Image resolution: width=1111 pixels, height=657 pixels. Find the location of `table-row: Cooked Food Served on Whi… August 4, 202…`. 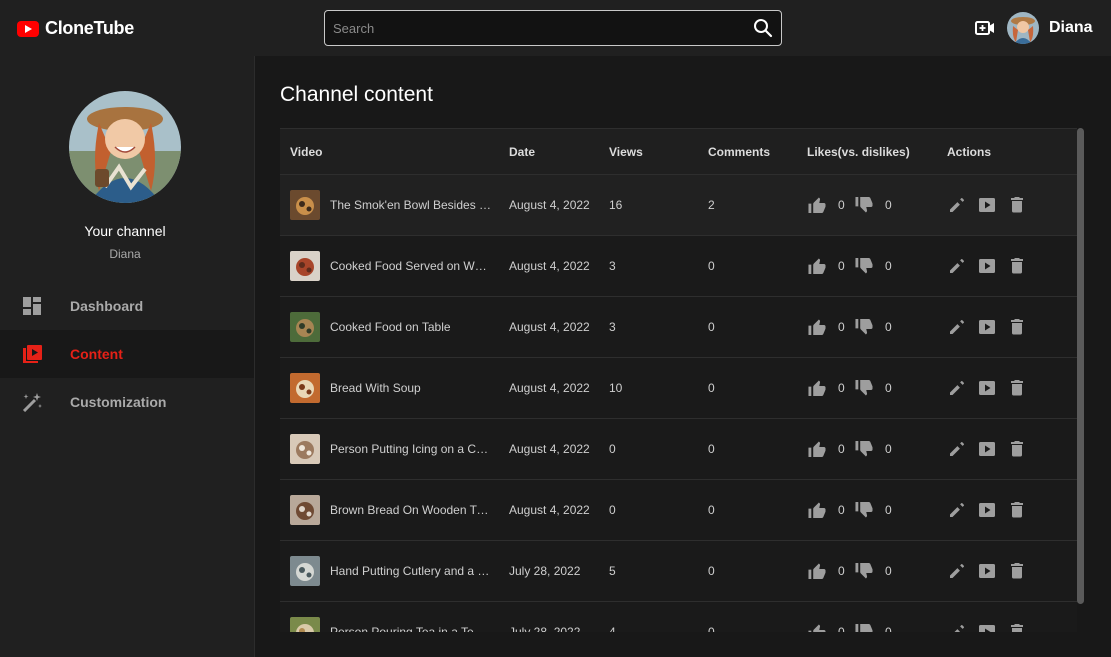

table-row: Cooked Food Served on Whi… August 4, 202… is located at coordinates (678, 266).